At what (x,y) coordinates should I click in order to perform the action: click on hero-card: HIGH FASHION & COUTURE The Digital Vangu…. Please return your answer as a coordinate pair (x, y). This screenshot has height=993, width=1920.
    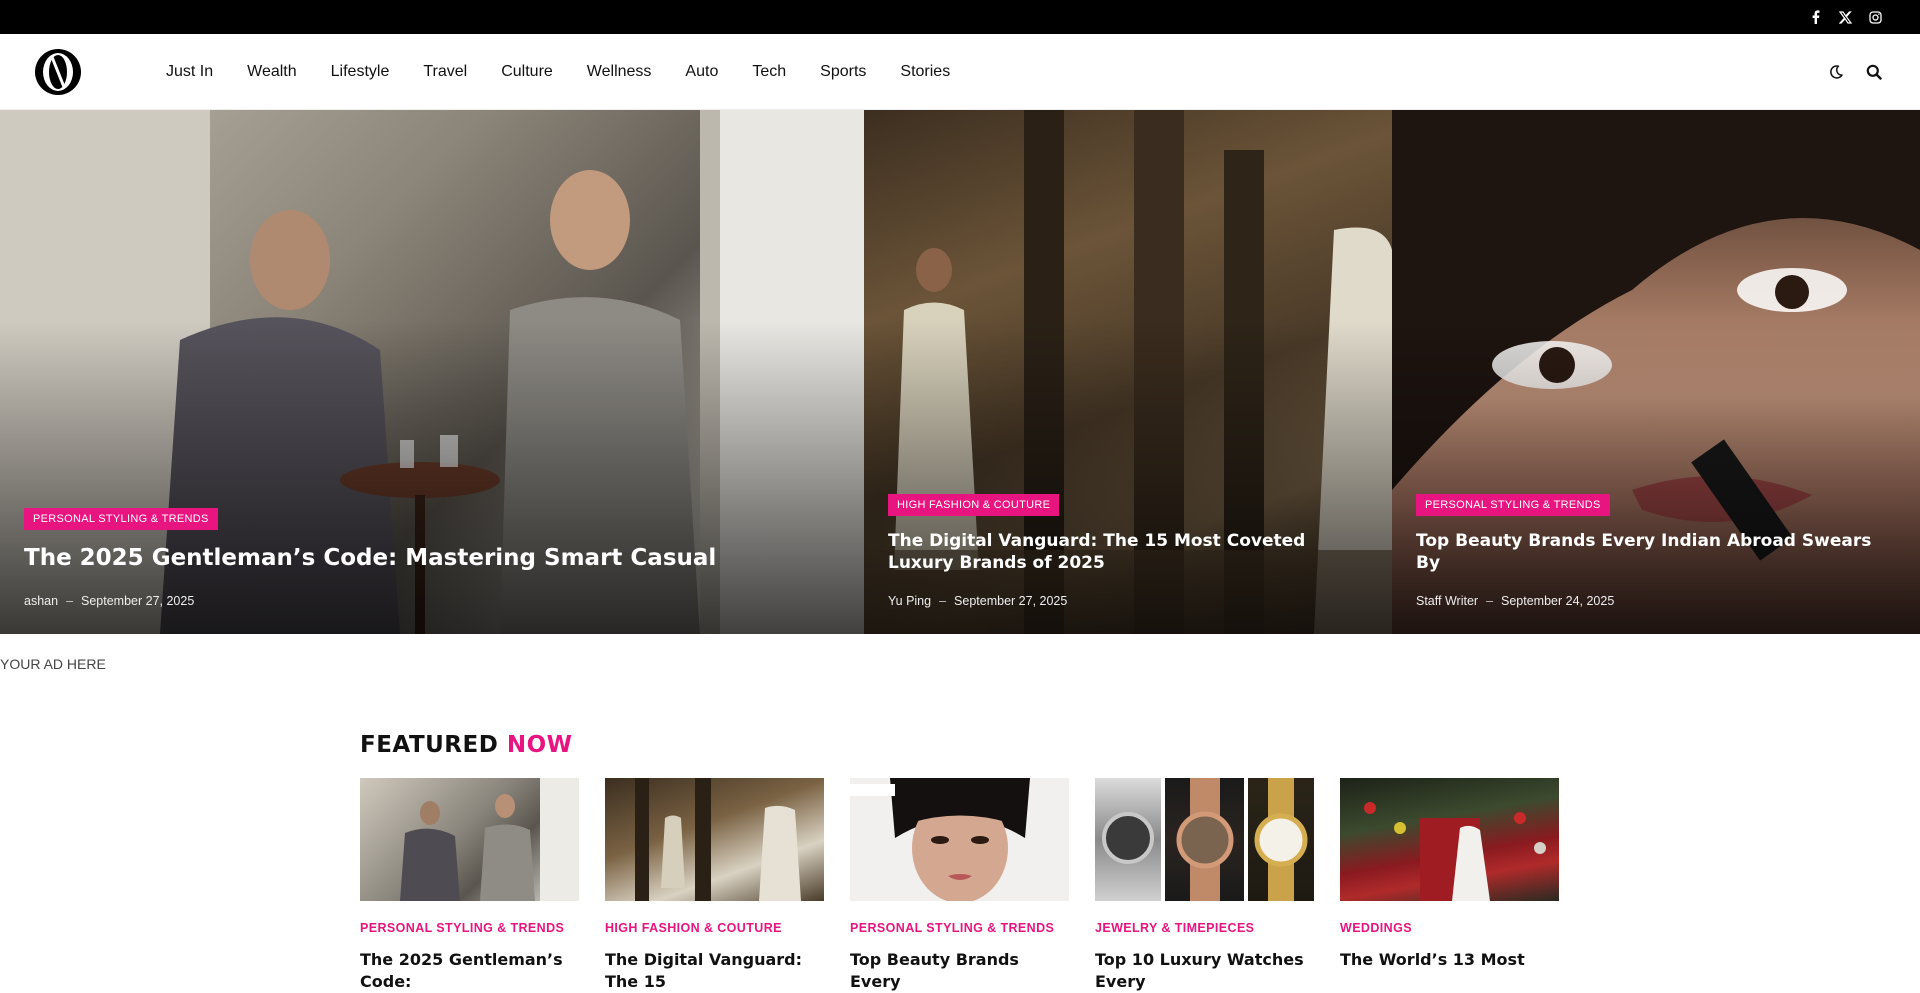
    Looking at the image, I should click on (1128, 372).